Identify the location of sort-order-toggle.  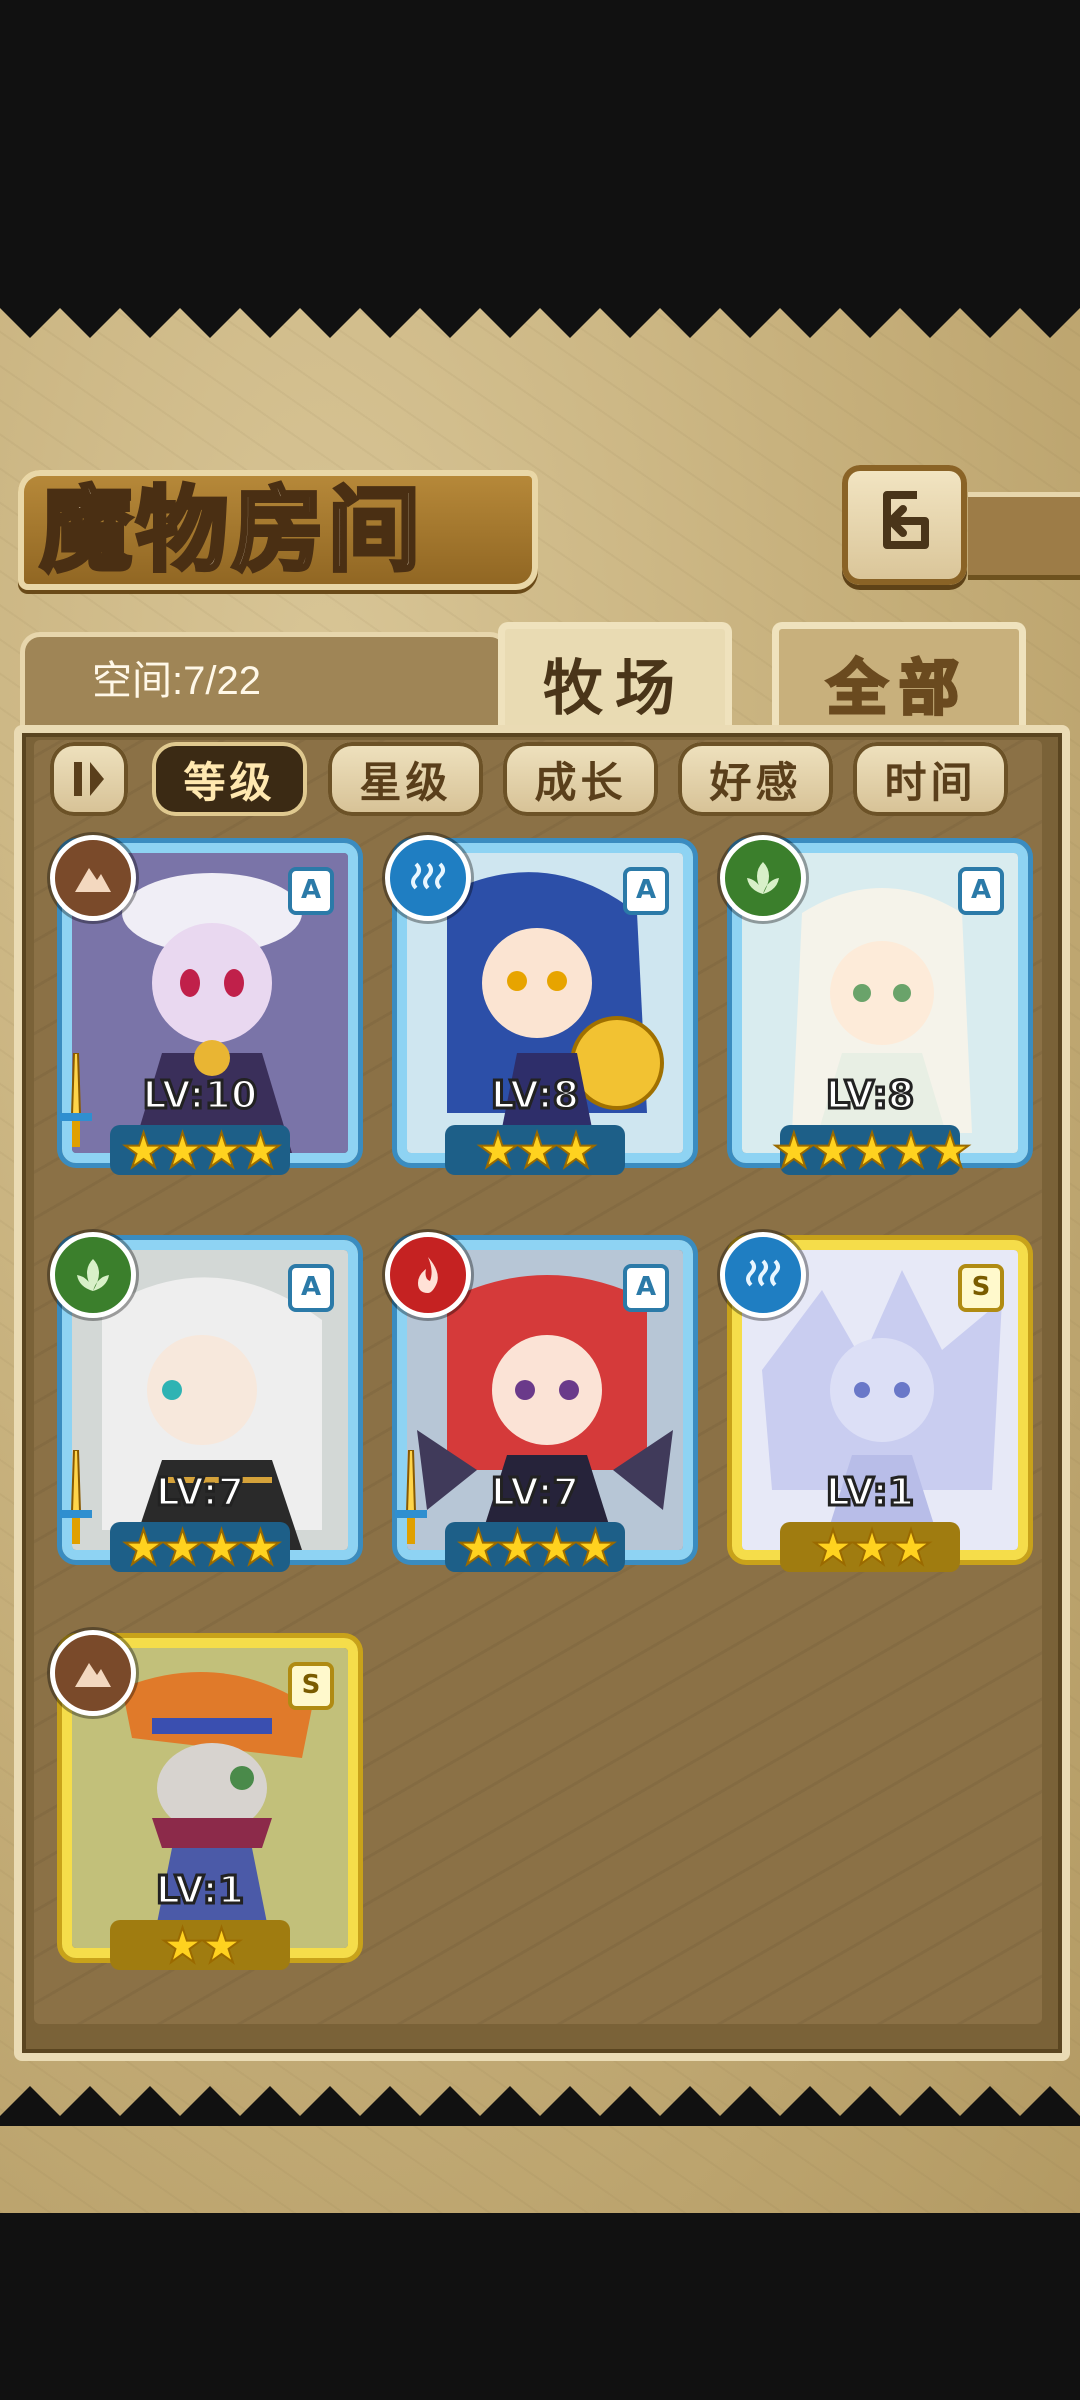
(89, 779).